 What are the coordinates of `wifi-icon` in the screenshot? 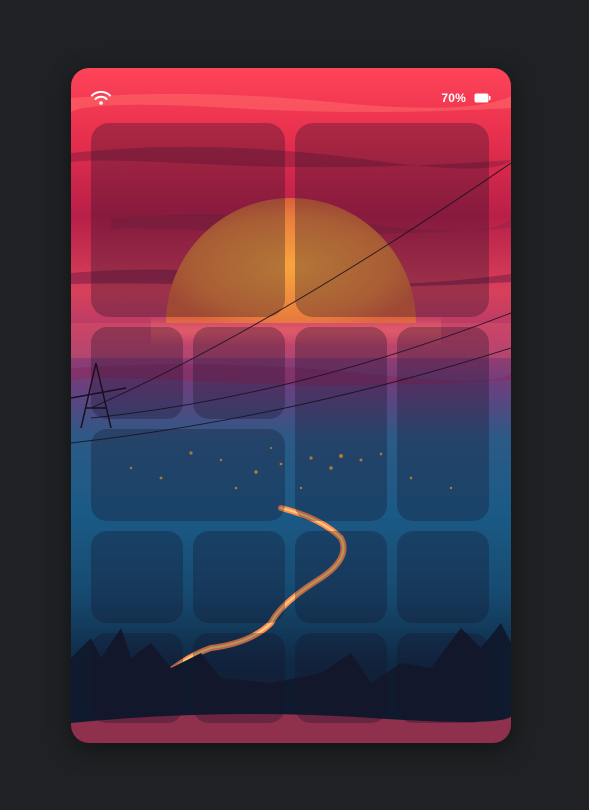 It's located at (101, 97).